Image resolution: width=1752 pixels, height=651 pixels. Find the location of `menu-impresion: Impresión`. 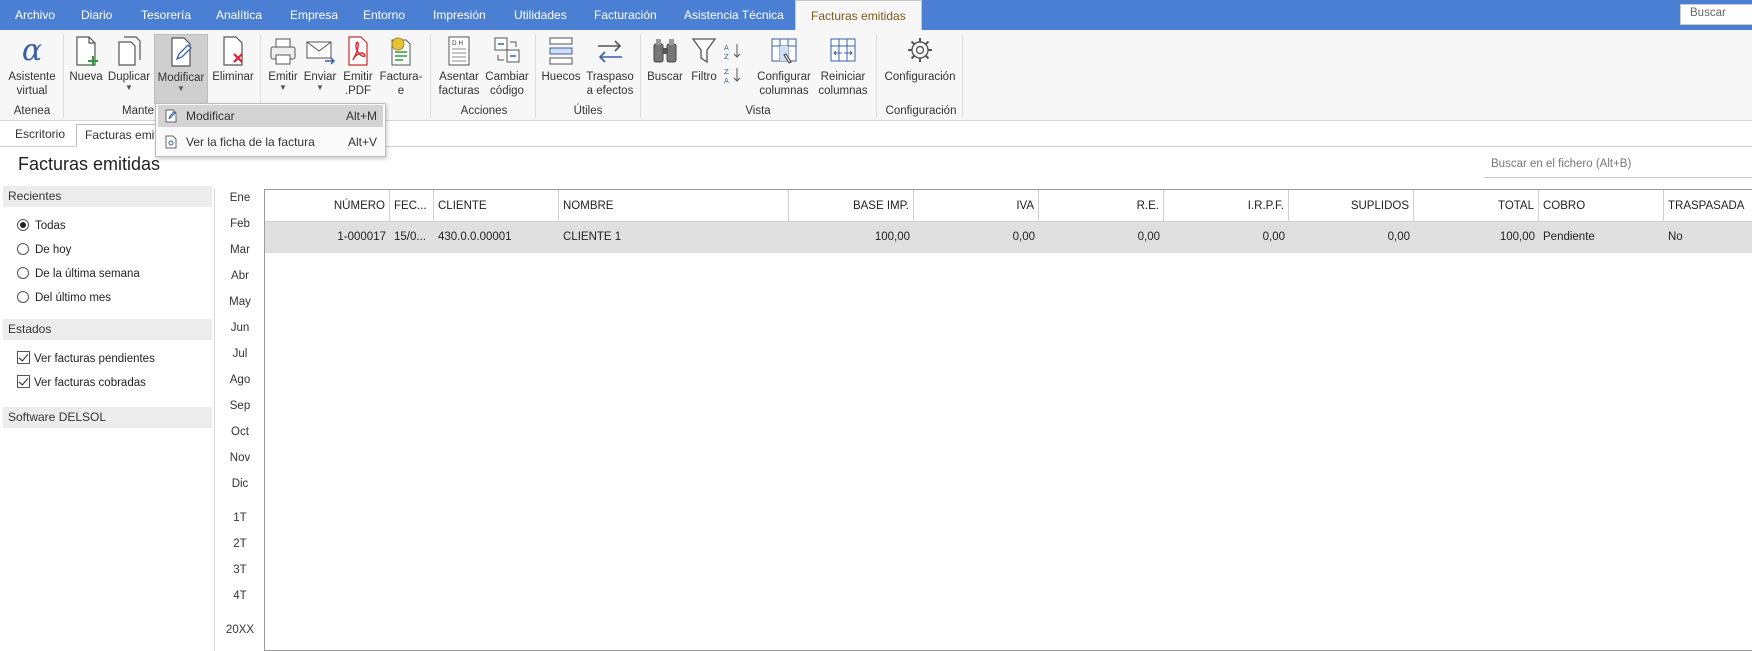

menu-impresion: Impresión is located at coordinates (459, 15).